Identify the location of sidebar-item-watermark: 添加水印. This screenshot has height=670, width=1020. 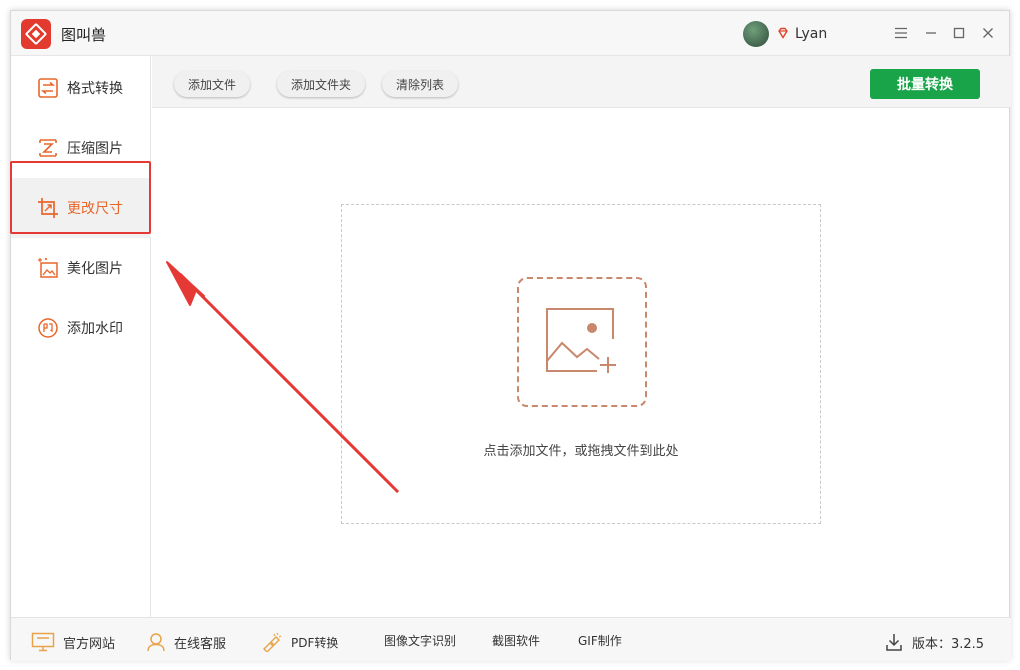
(81, 328).